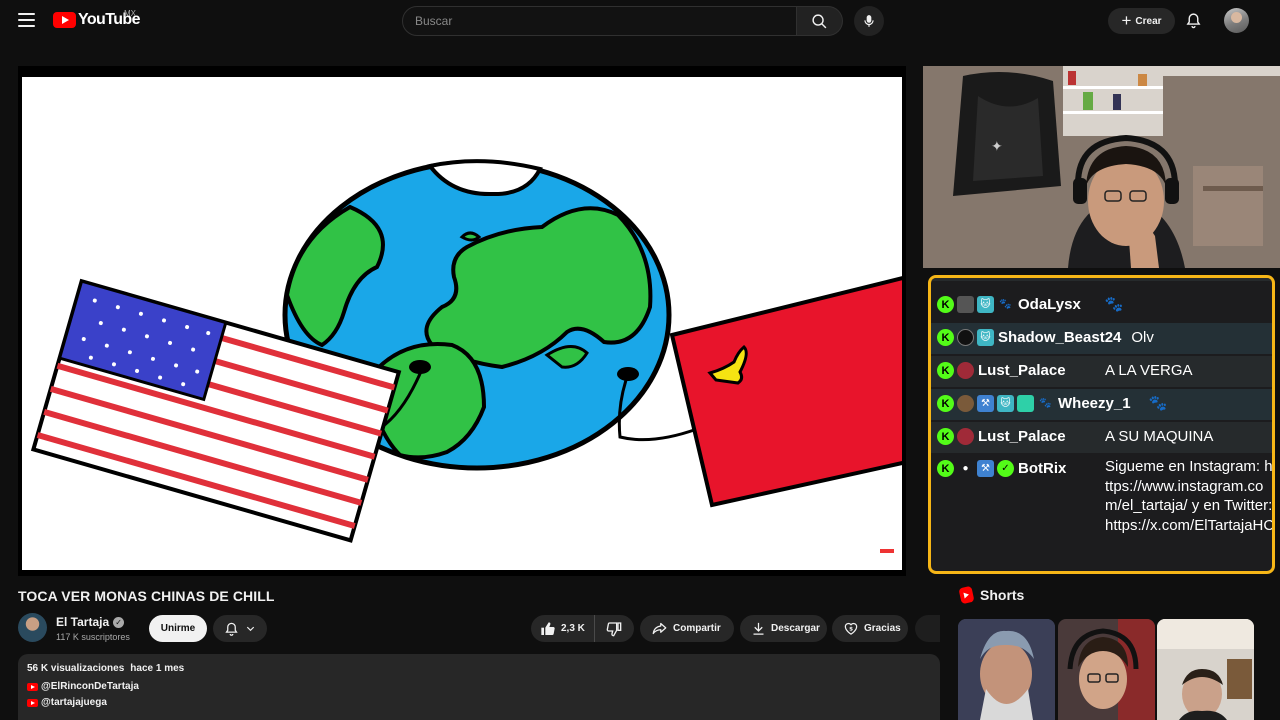 The width and height of the screenshot is (1280, 720). What do you see at coordinates (1005, 468) in the screenshot?
I see `verified-badge-icon: ✓` at bounding box center [1005, 468].